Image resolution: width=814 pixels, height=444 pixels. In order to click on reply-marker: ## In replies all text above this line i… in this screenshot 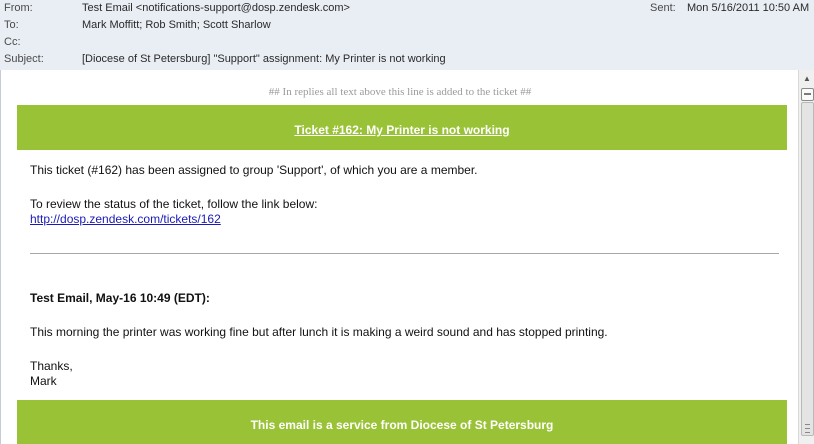, I will do `click(400, 92)`.